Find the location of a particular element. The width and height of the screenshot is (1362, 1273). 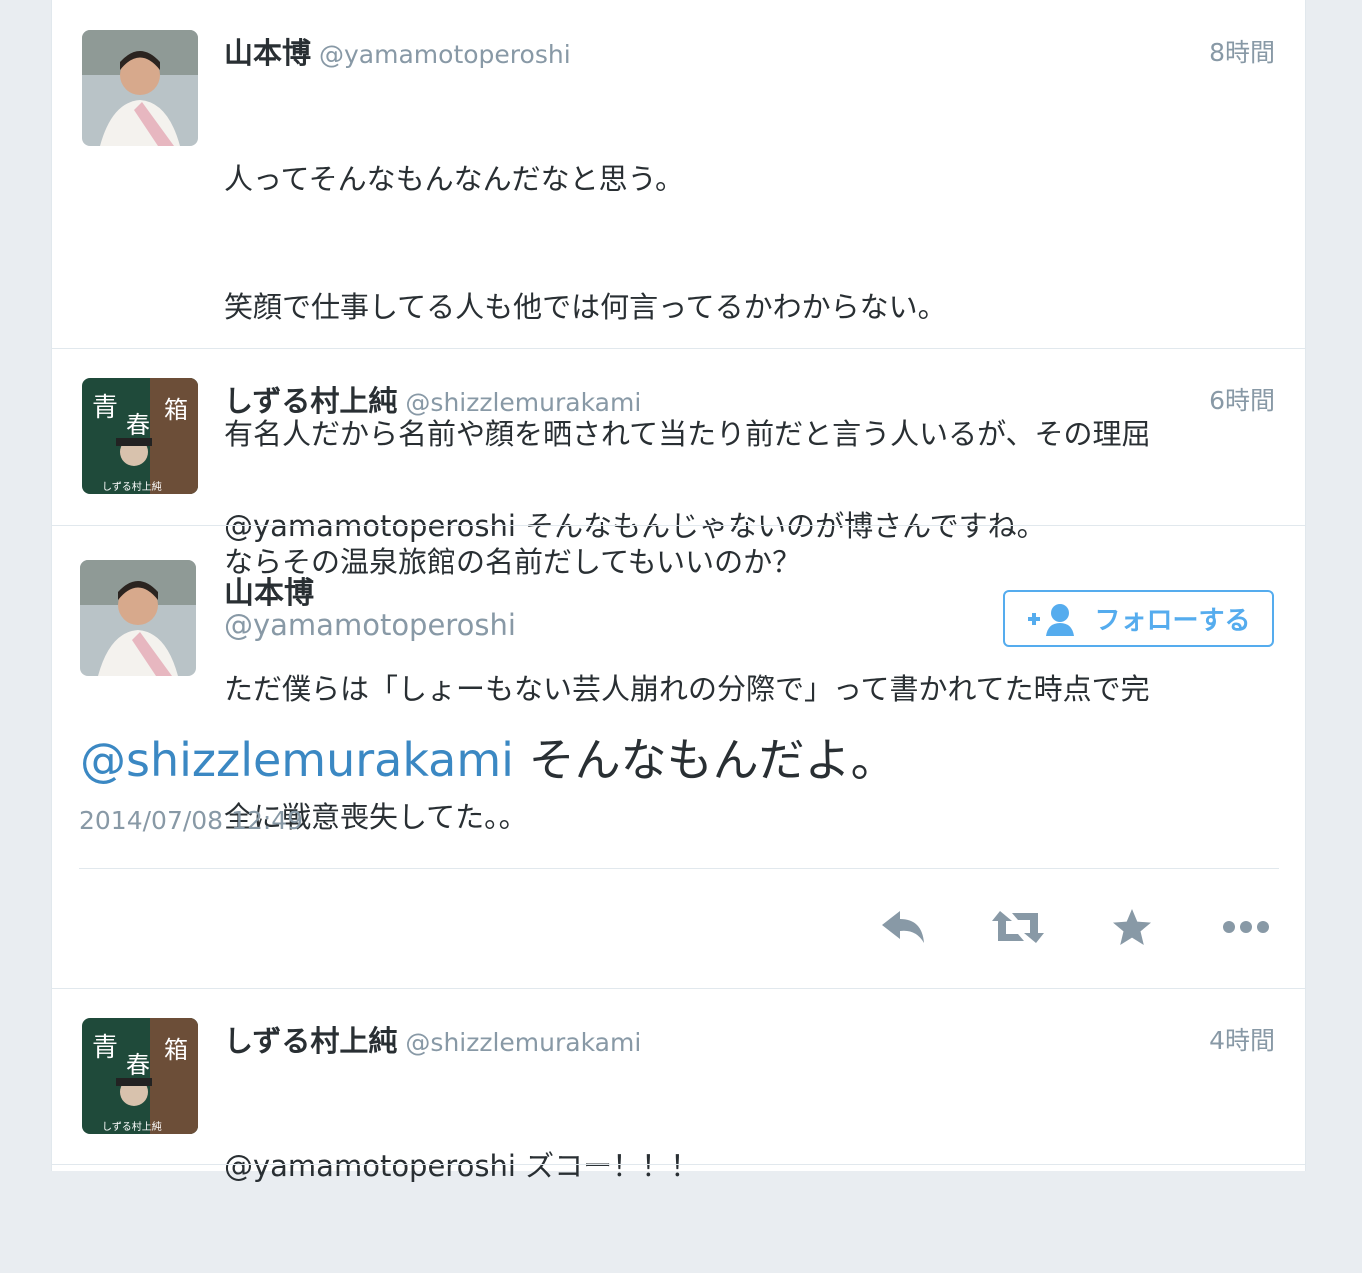

tweet-text: @yamamotoperoshi ズコー！！！ is located at coordinates (461, 1166).